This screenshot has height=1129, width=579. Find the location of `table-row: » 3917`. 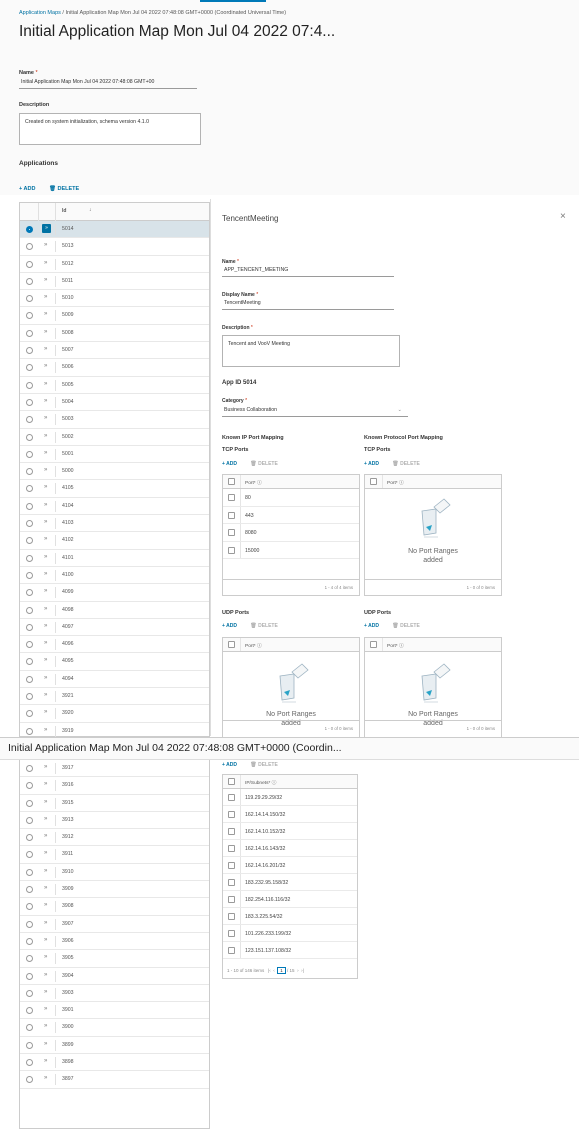

table-row: » 3917 is located at coordinates (114, 769).